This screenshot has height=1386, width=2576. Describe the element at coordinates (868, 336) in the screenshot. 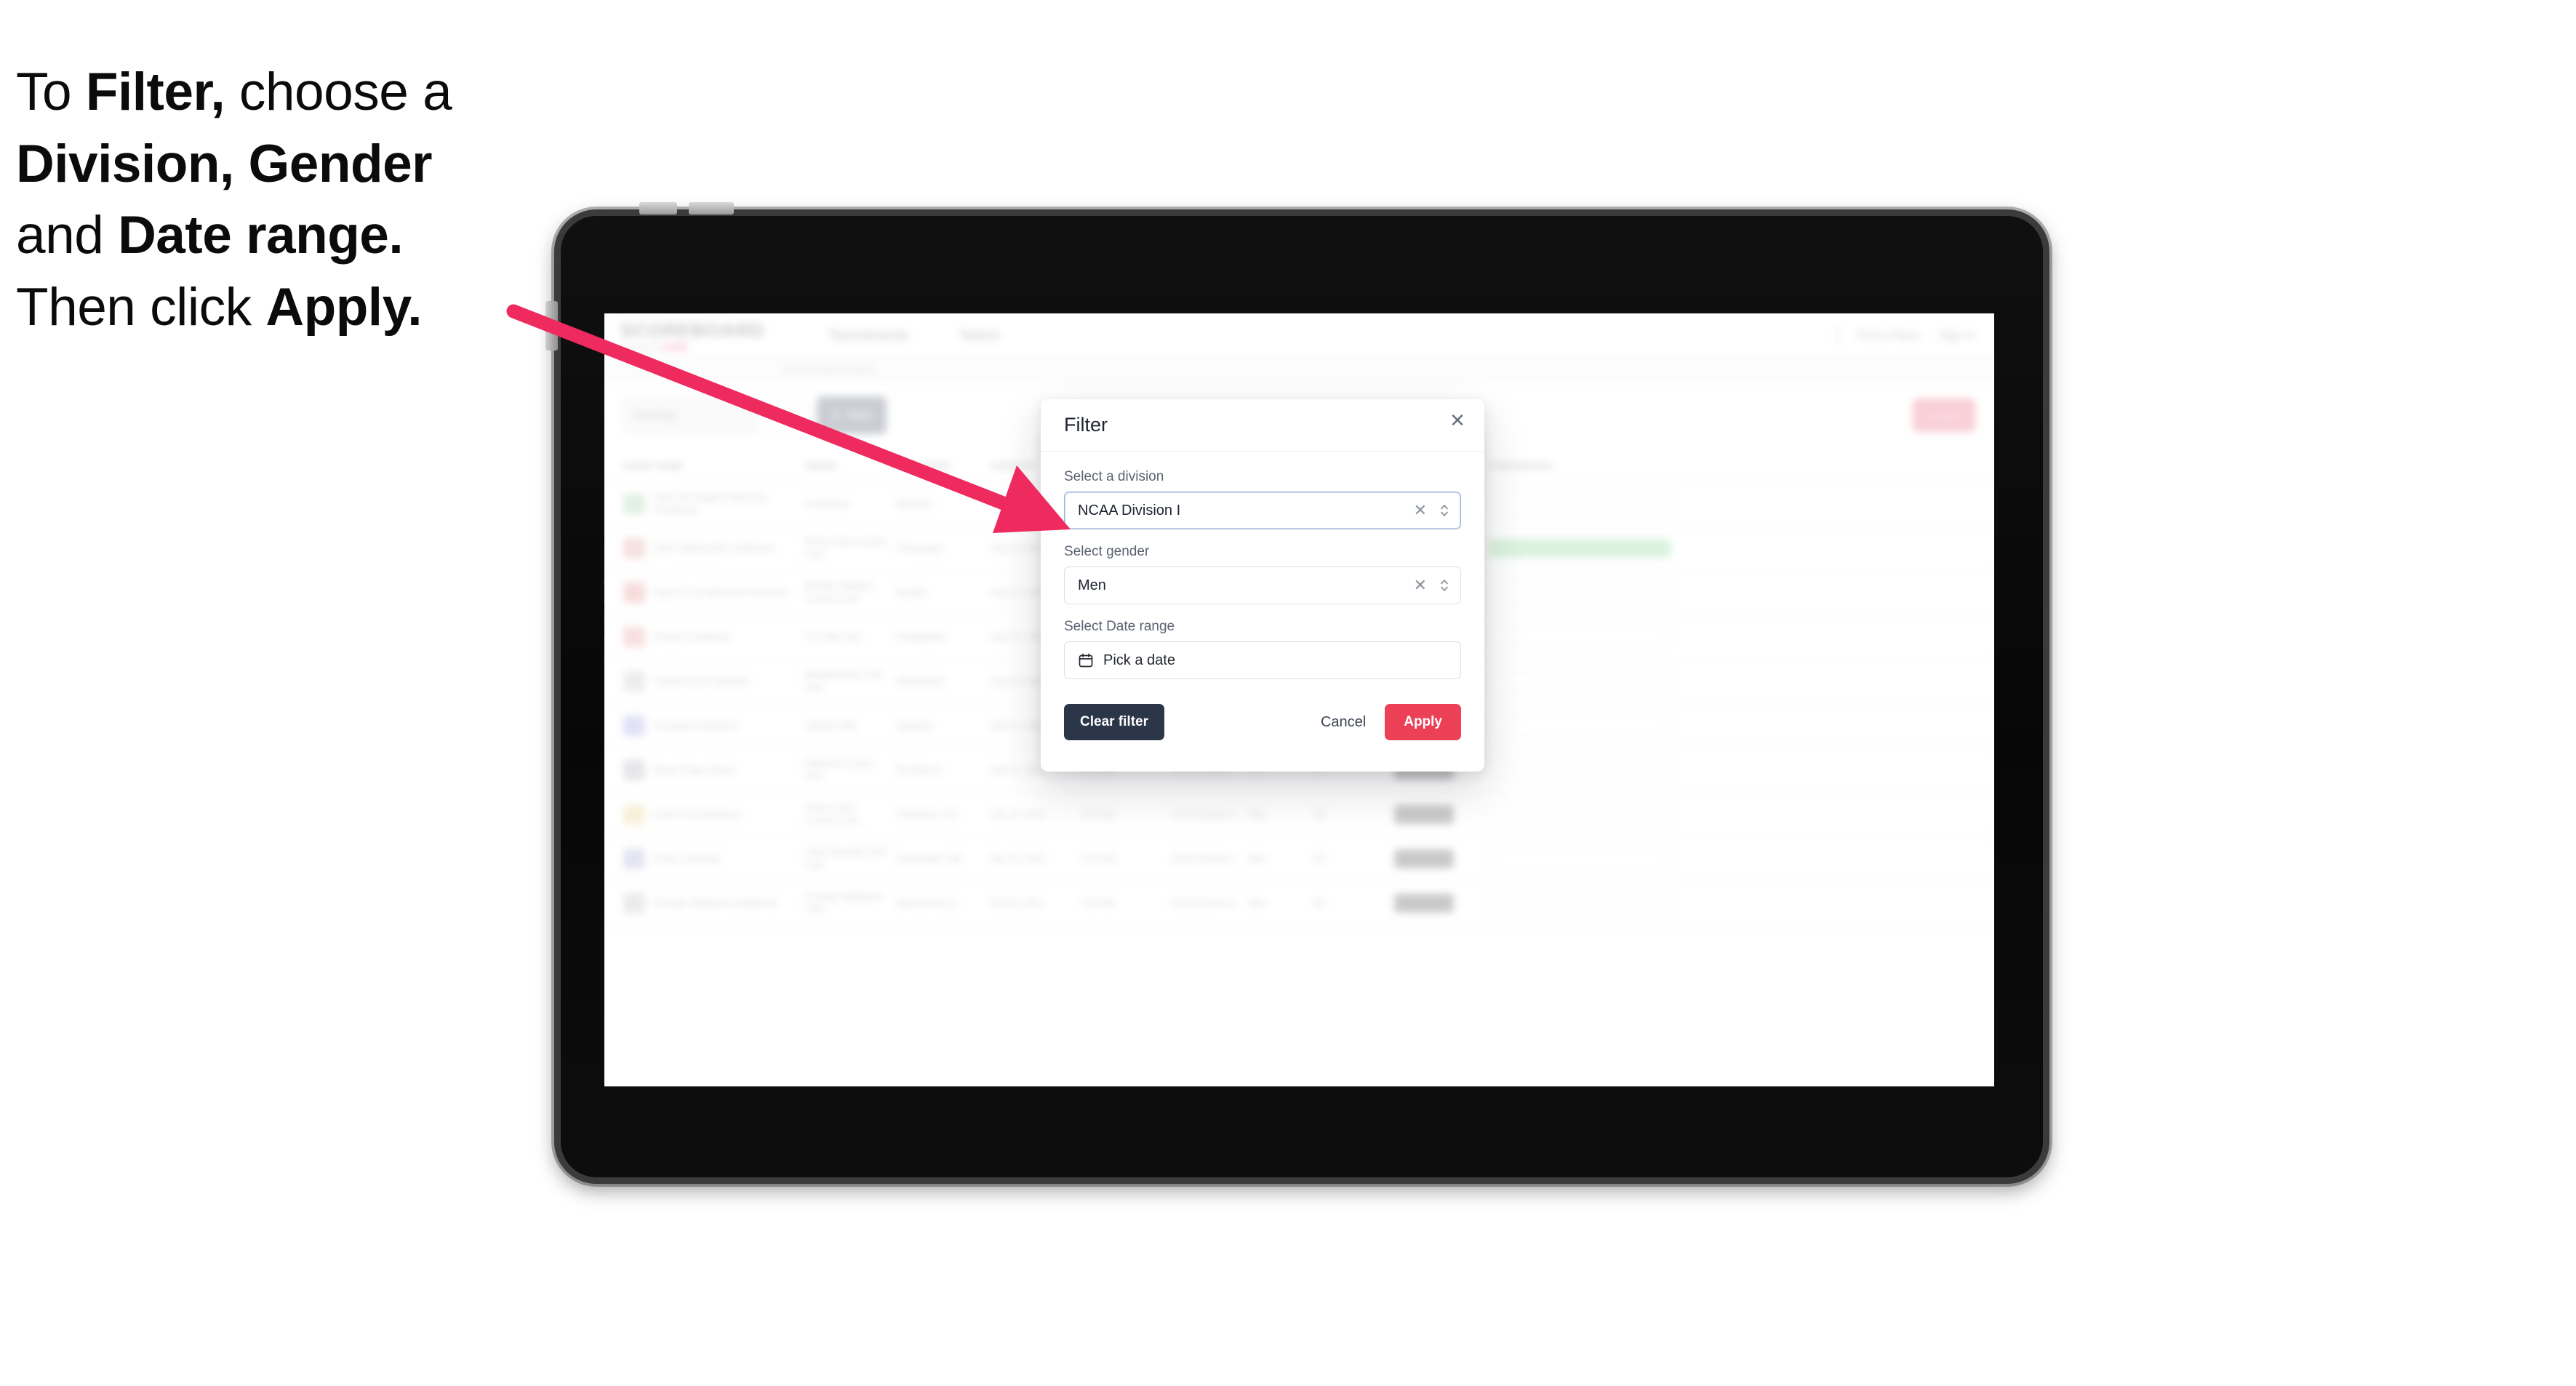

I see `nav-item-tournaments: Tournaments` at that location.